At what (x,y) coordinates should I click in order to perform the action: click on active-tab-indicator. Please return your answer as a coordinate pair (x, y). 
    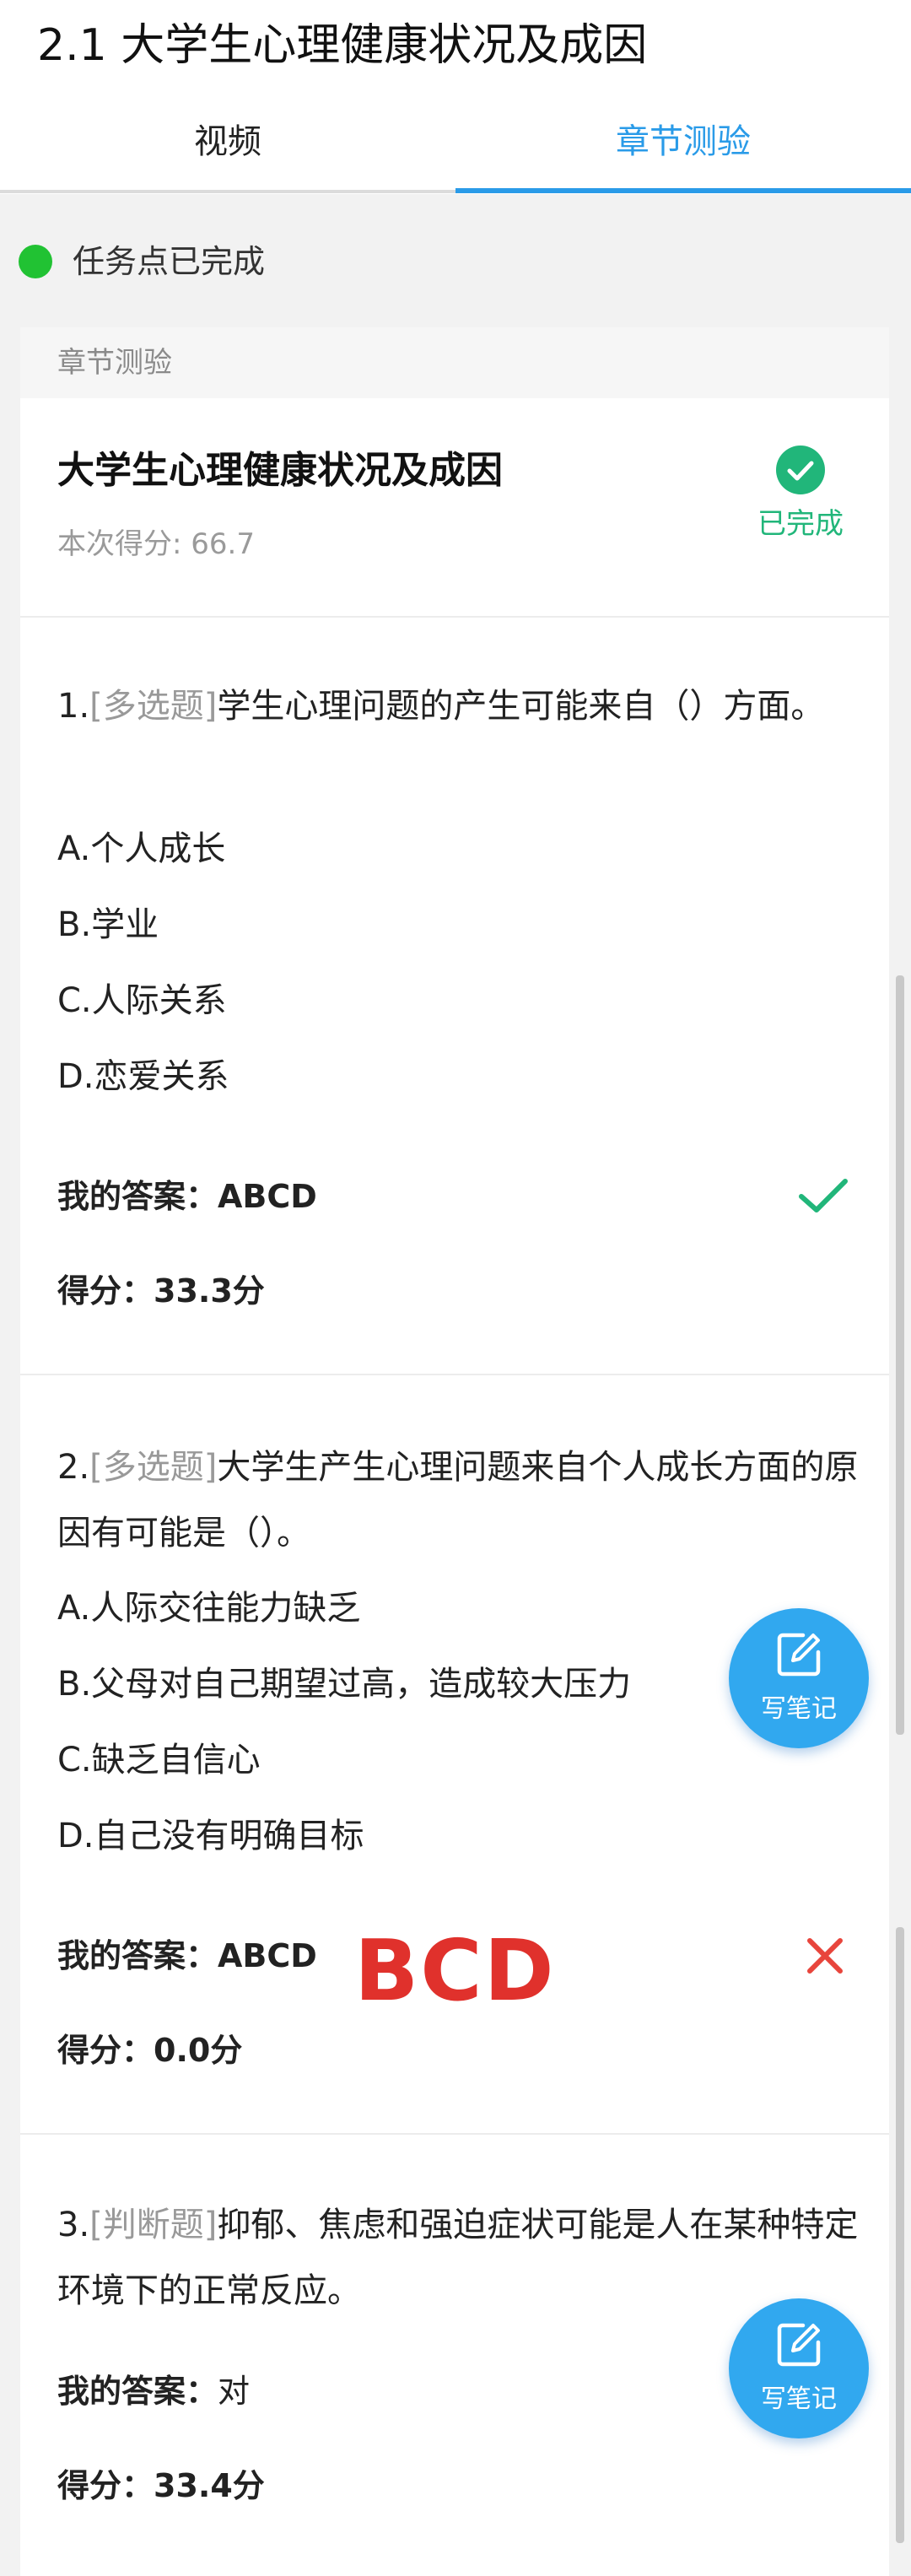
    Looking at the image, I should click on (683, 190).